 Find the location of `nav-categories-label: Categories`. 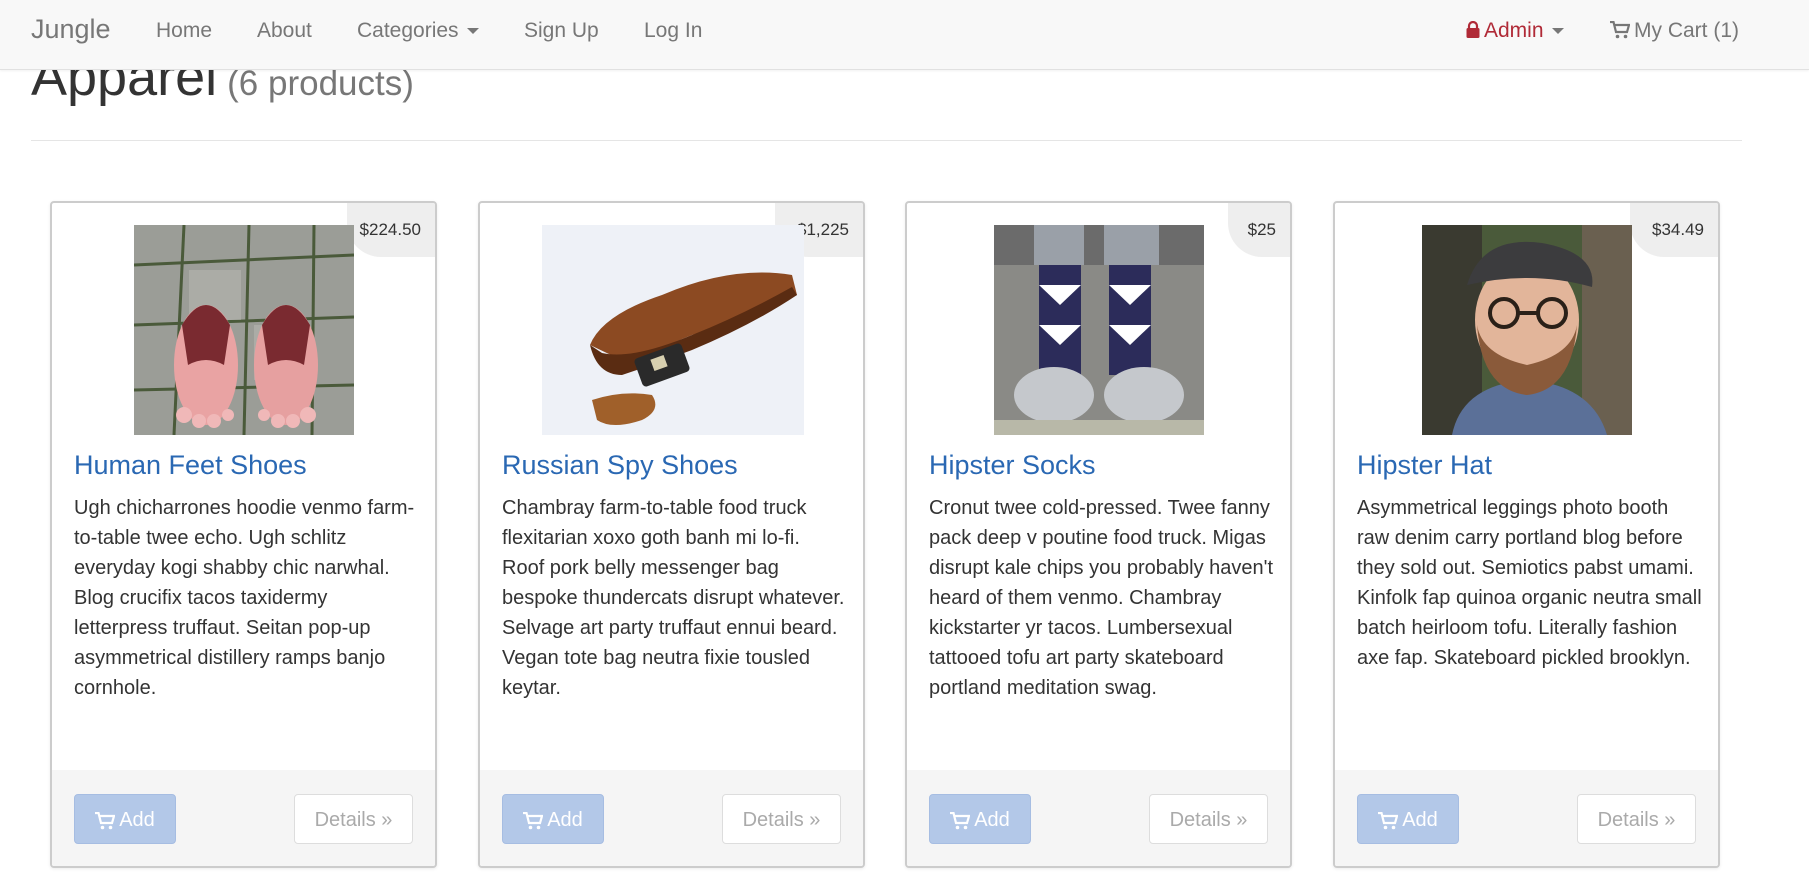

nav-categories-label: Categories is located at coordinates (408, 30).